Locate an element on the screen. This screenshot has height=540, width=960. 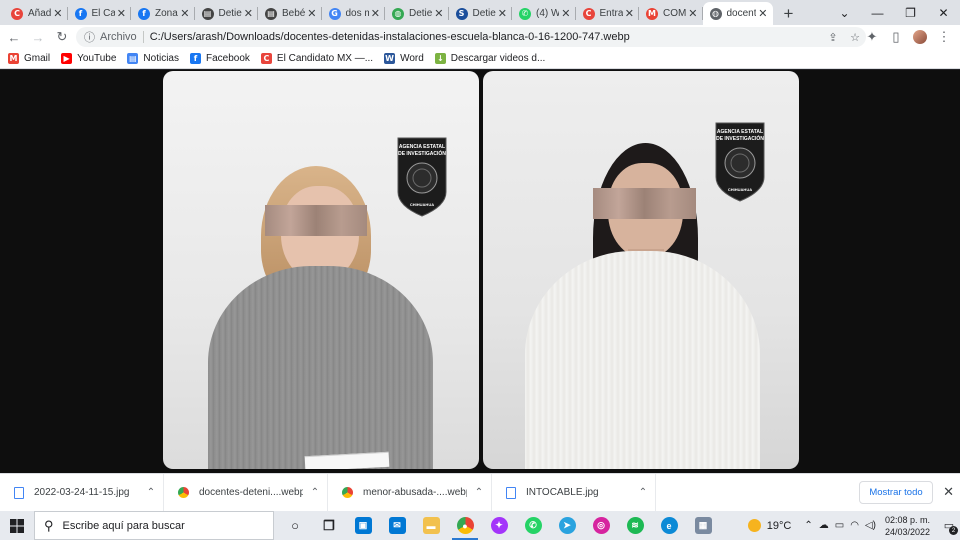
tab-title: Detienen is located at coordinates (230, 13).